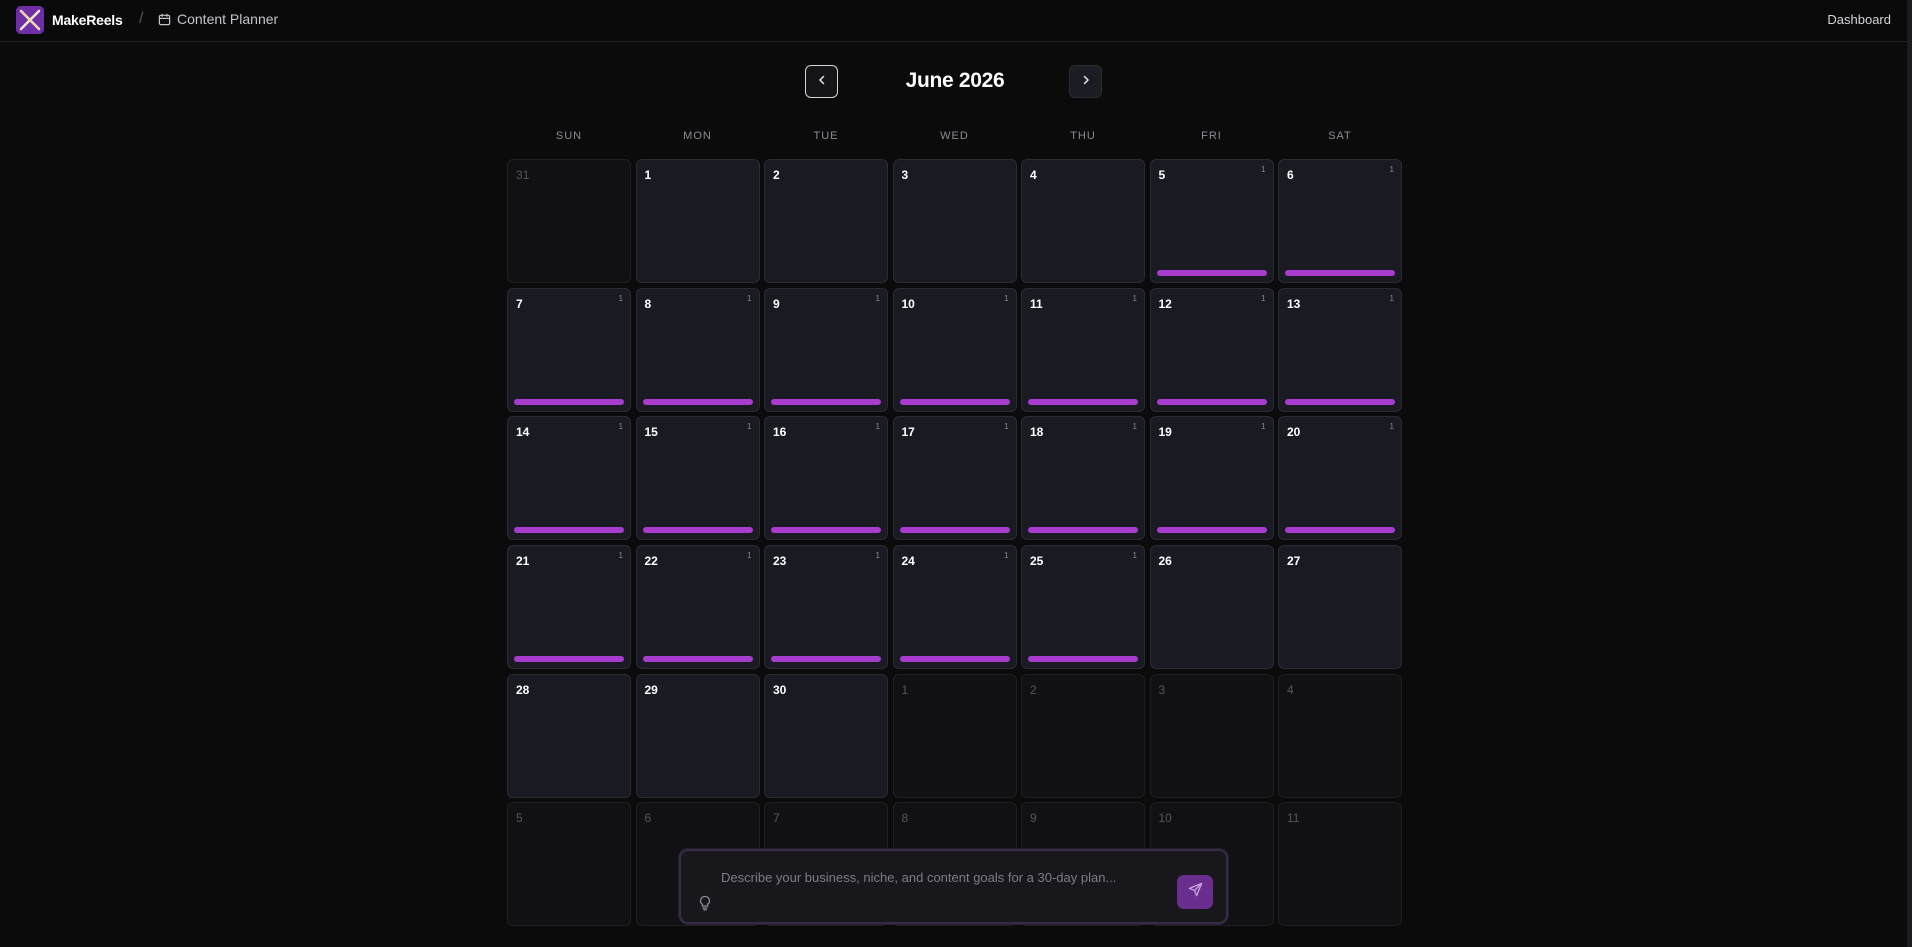  I want to click on day-number: 30, so click(780, 689).